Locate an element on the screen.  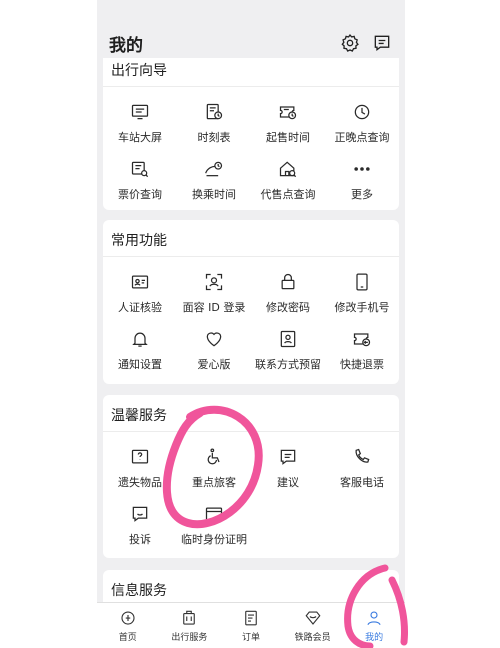
complaint-icon is located at coordinates (140, 514).